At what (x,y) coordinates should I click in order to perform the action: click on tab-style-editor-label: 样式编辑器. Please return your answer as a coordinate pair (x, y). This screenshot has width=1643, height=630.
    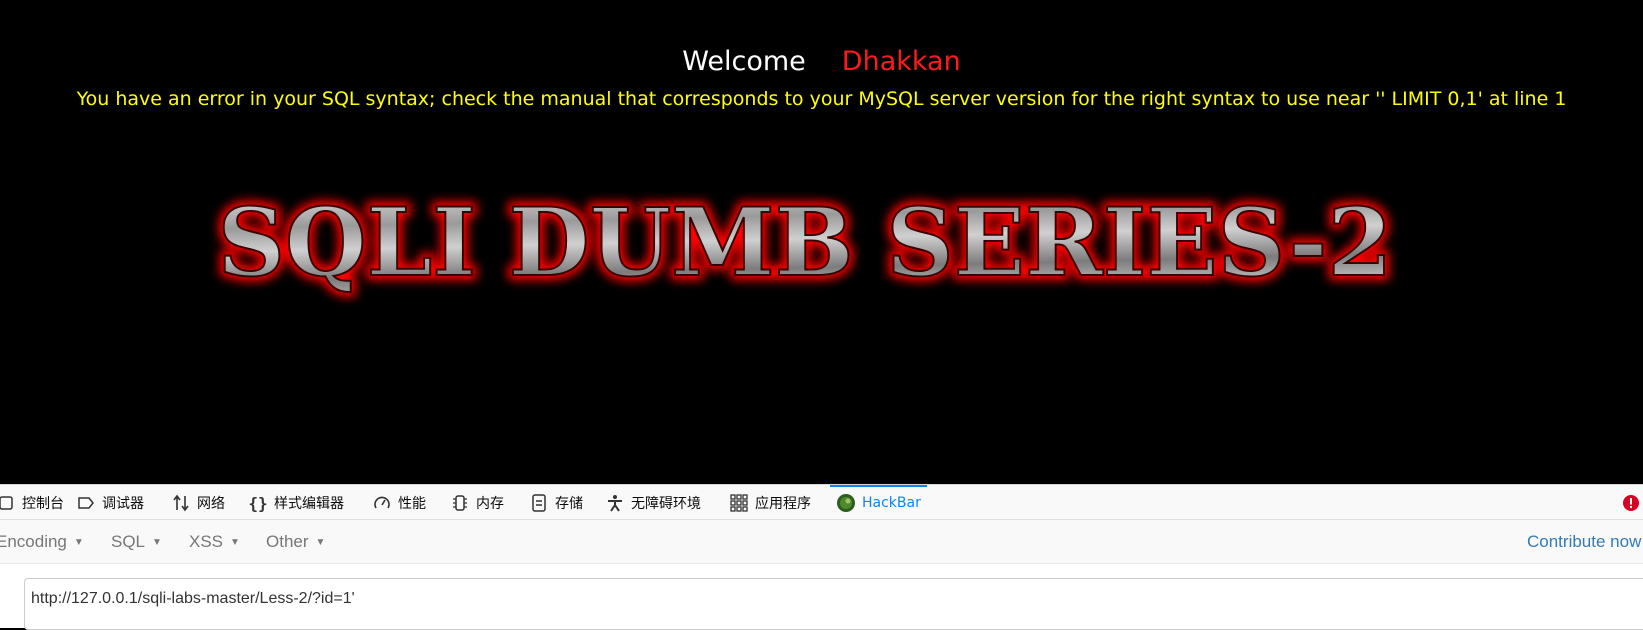
    Looking at the image, I should click on (309, 504).